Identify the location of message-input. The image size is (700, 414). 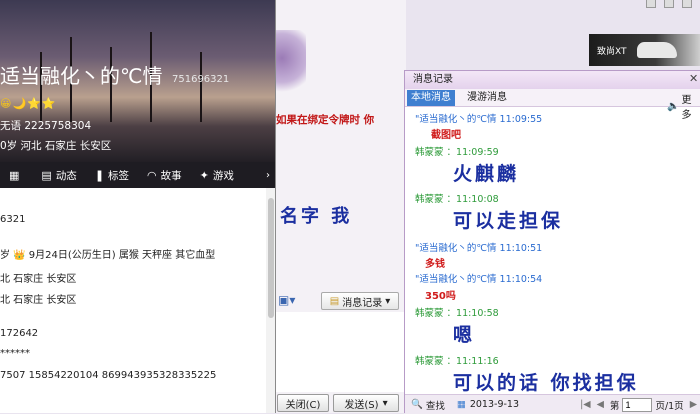
(341, 352).